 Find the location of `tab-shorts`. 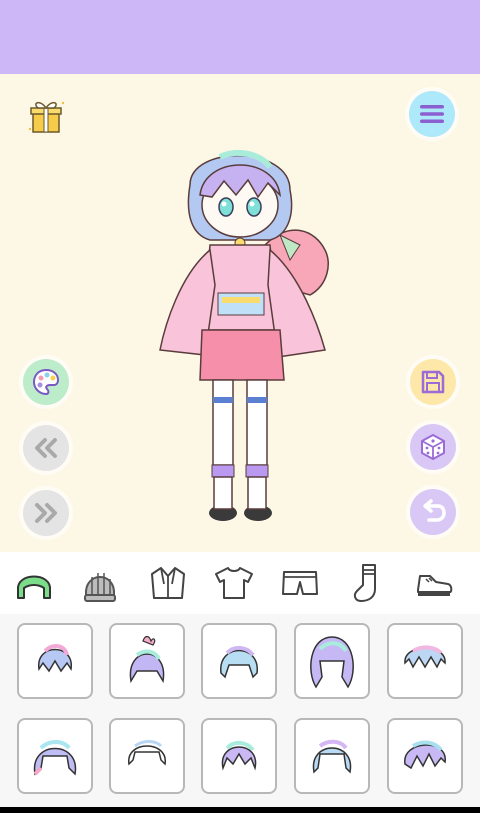

tab-shorts is located at coordinates (300, 583).